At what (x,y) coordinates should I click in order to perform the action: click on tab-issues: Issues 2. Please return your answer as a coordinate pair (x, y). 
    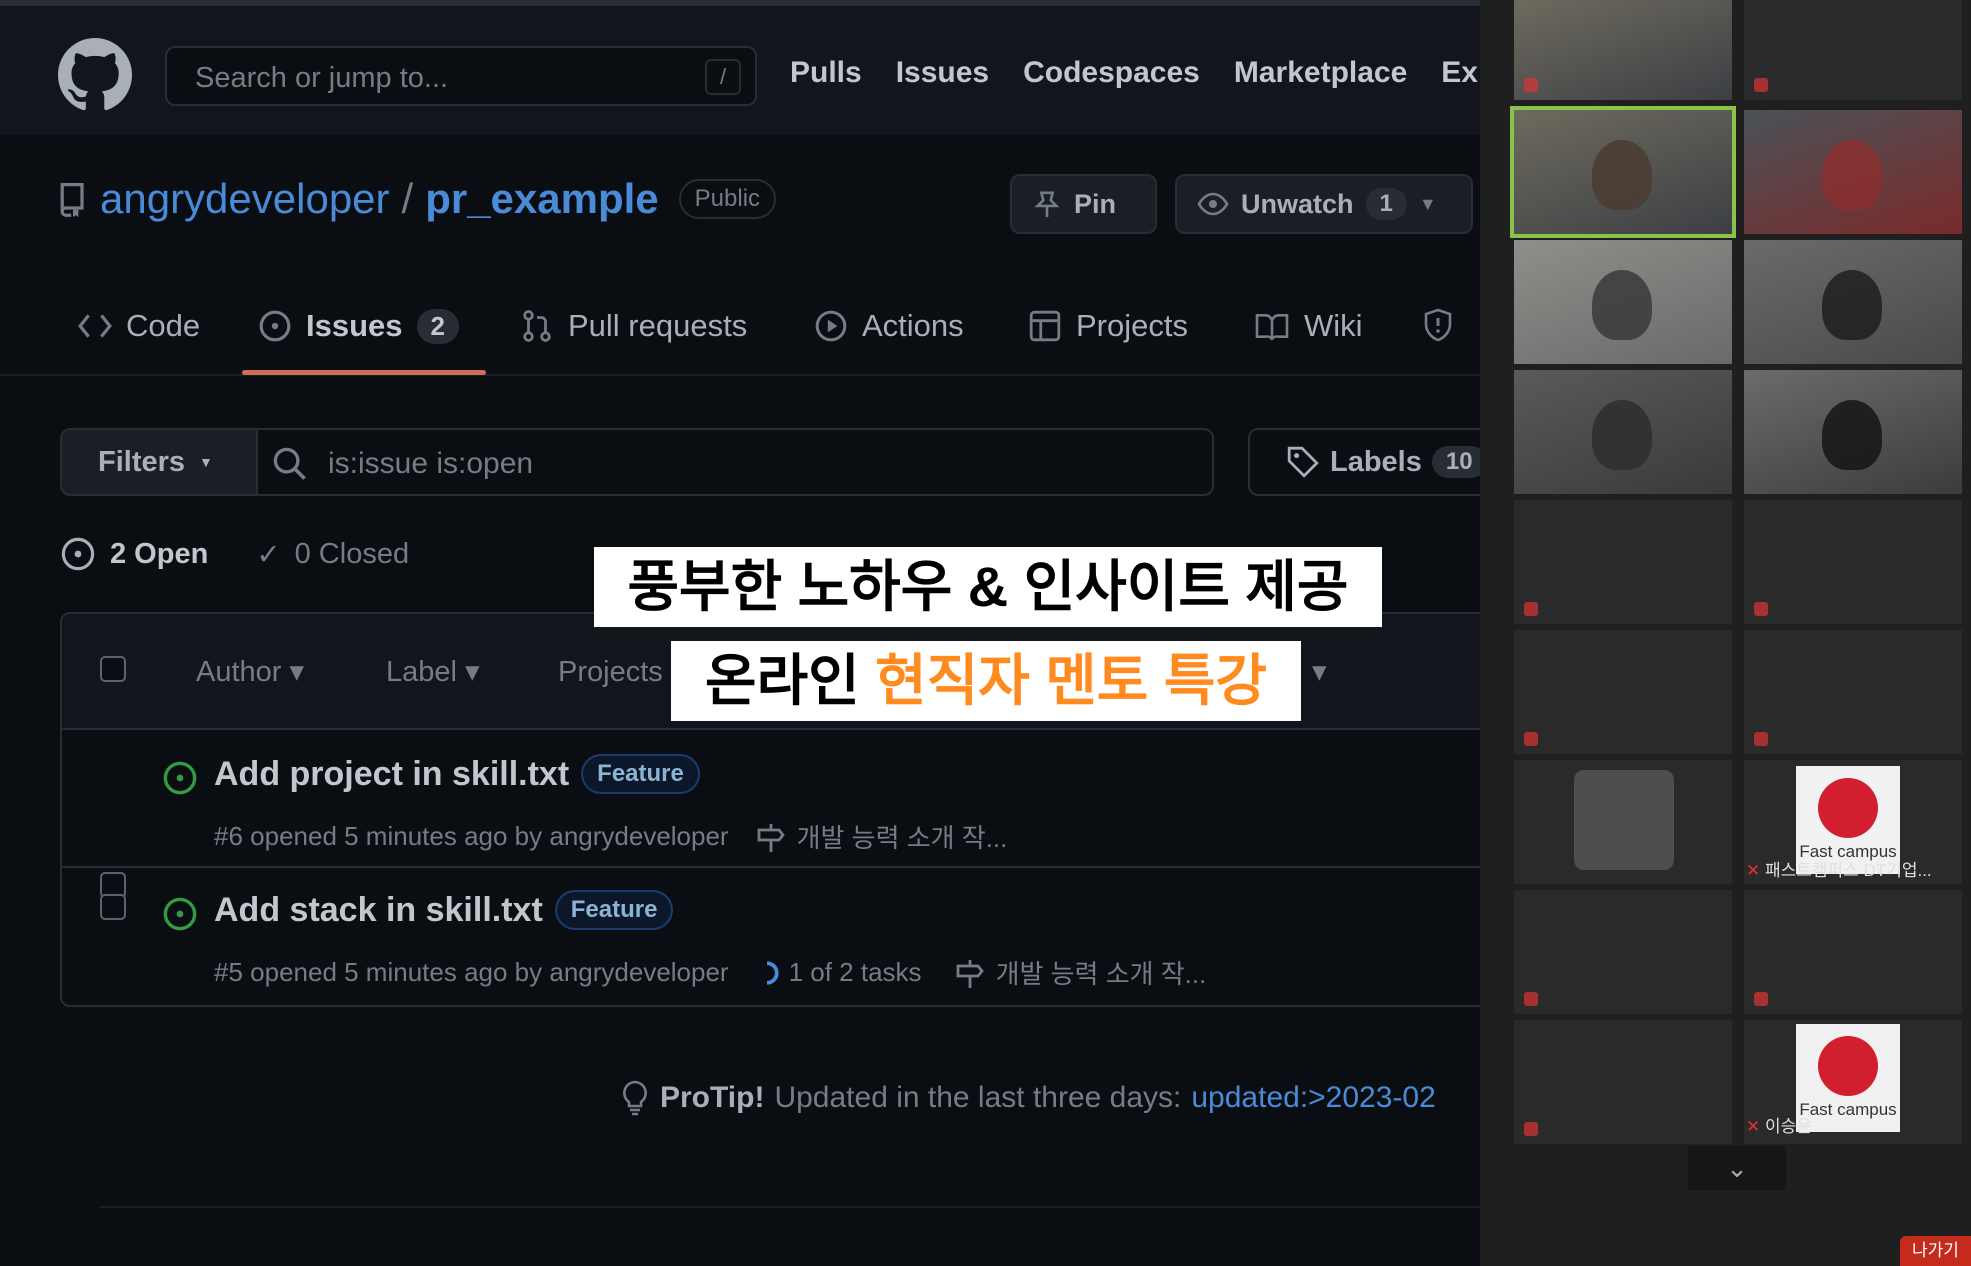
    Looking at the image, I should click on (358, 326).